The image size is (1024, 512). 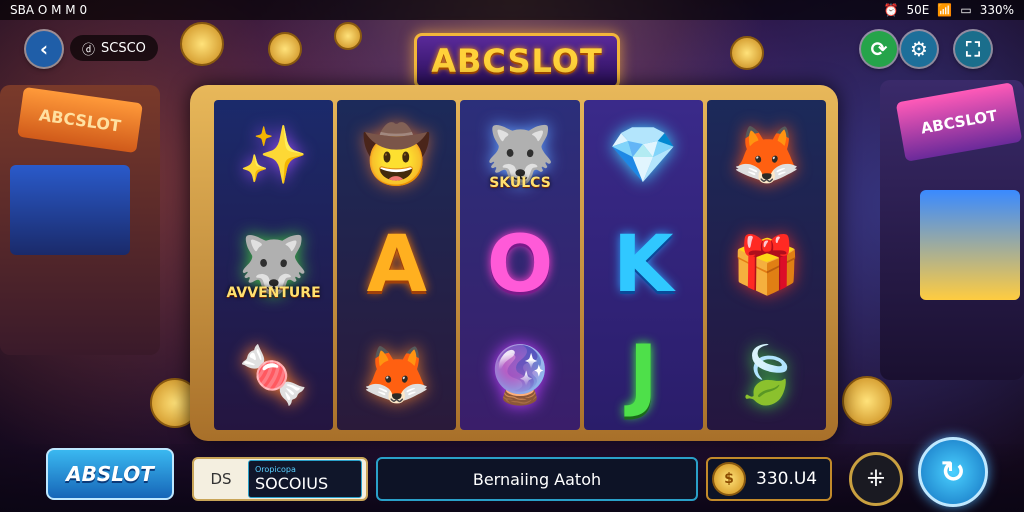 I want to click on fox-warrior-symbol: 🦊, so click(x=766, y=155).